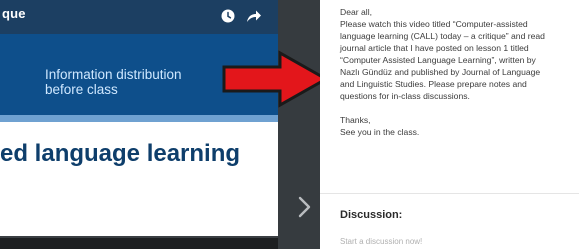  Describe the element at coordinates (228, 16) in the screenshot. I see `clock-icon` at that location.